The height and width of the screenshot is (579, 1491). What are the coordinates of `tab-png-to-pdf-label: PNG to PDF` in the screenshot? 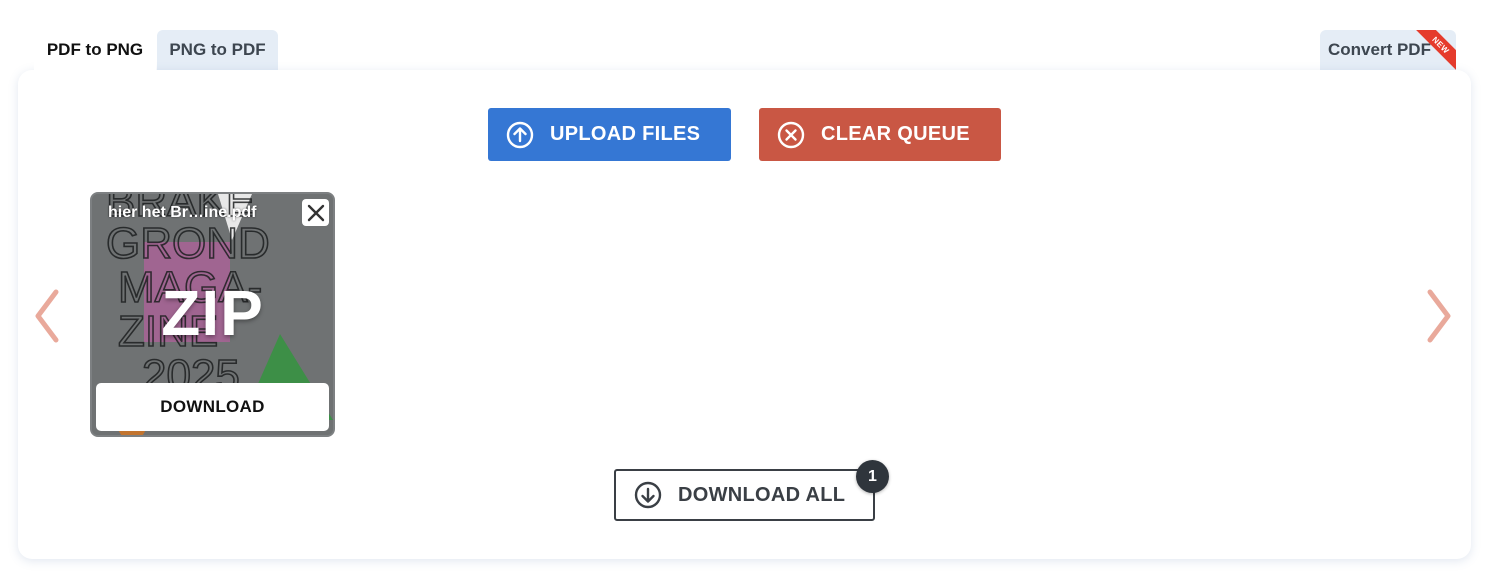 It's located at (217, 49).